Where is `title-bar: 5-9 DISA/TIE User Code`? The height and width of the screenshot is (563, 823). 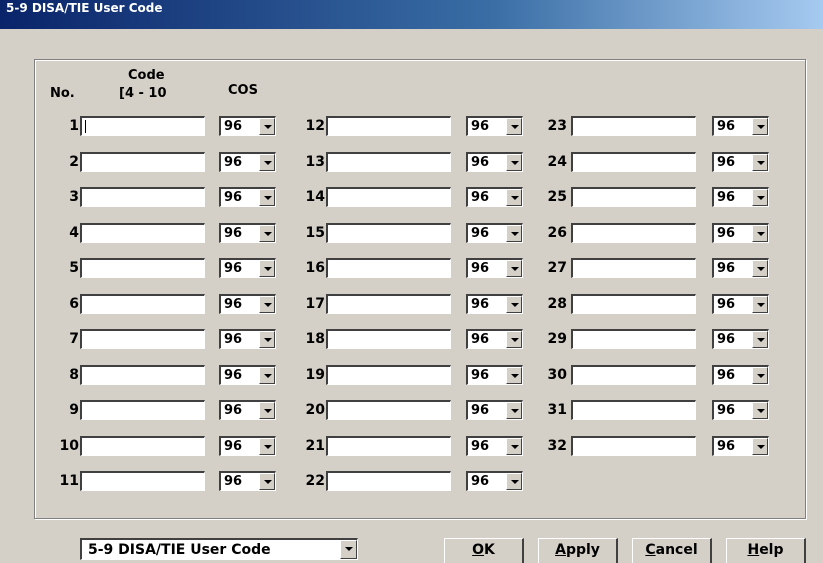
title-bar: 5-9 DISA/TIE User Code is located at coordinates (411, 14).